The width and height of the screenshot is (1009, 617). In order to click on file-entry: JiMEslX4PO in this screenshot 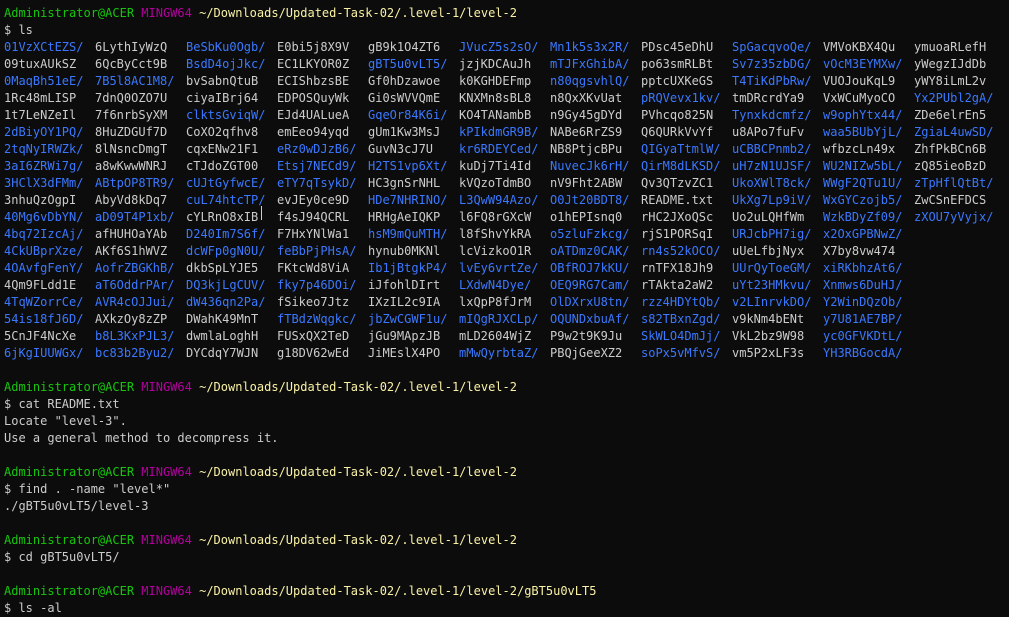, I will do `click(404, 353)`.